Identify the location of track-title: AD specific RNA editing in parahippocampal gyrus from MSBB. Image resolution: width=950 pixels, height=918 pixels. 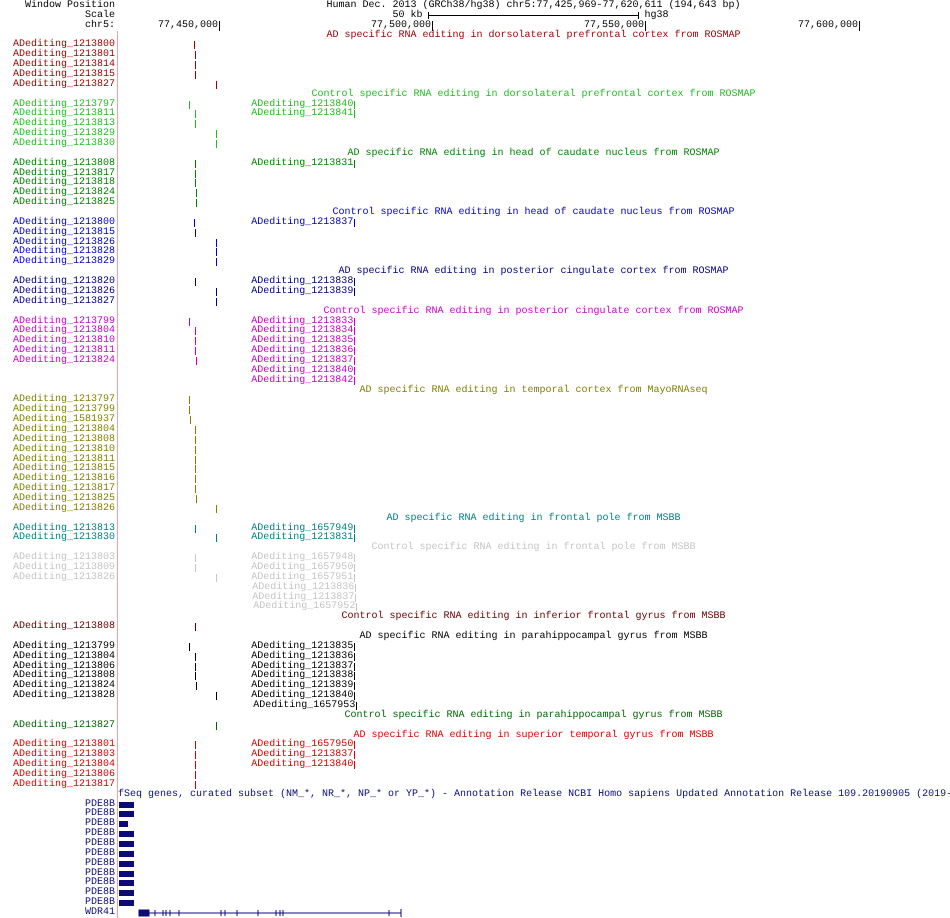
(533, 637).